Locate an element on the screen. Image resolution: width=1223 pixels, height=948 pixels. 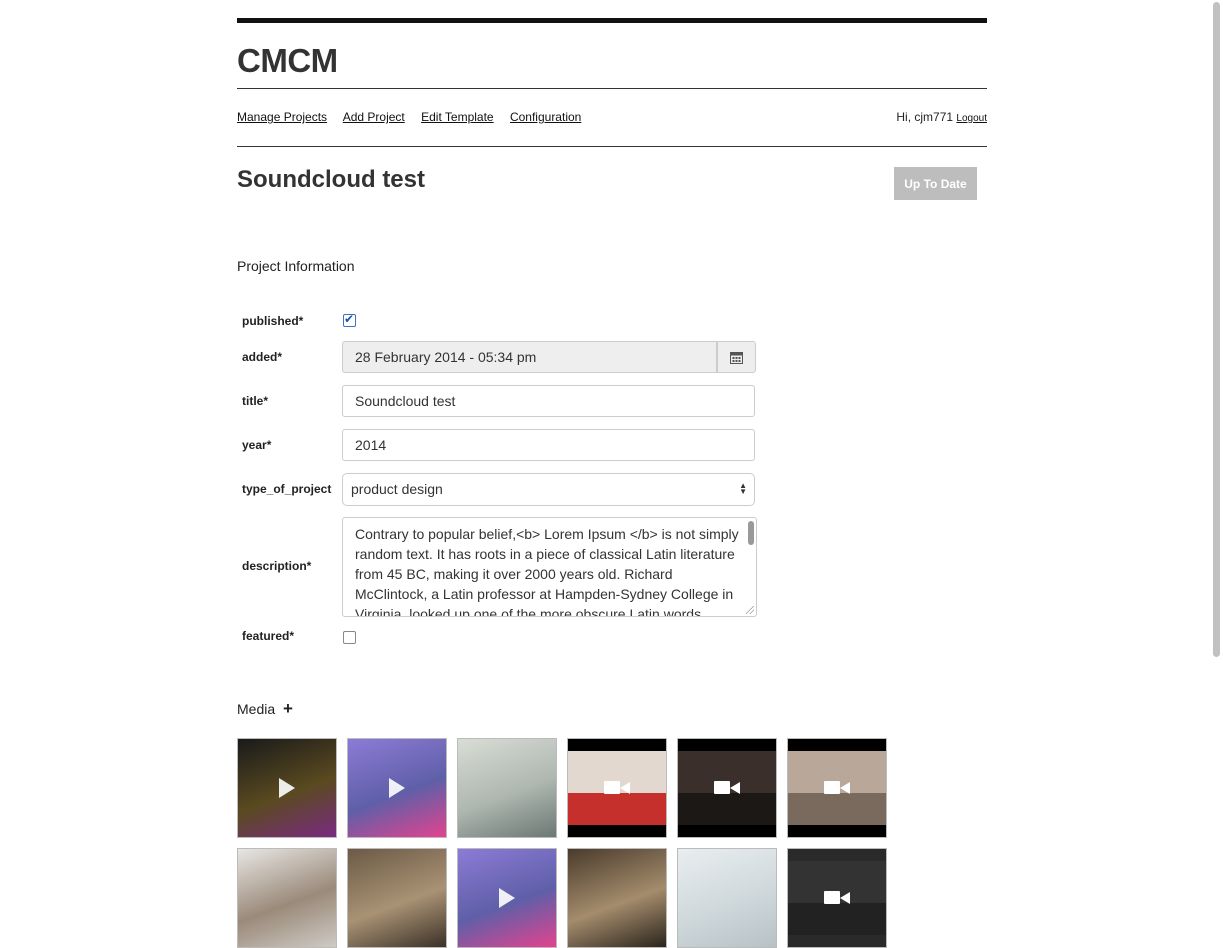
calendar-icon is located at coordinates (736, 357).